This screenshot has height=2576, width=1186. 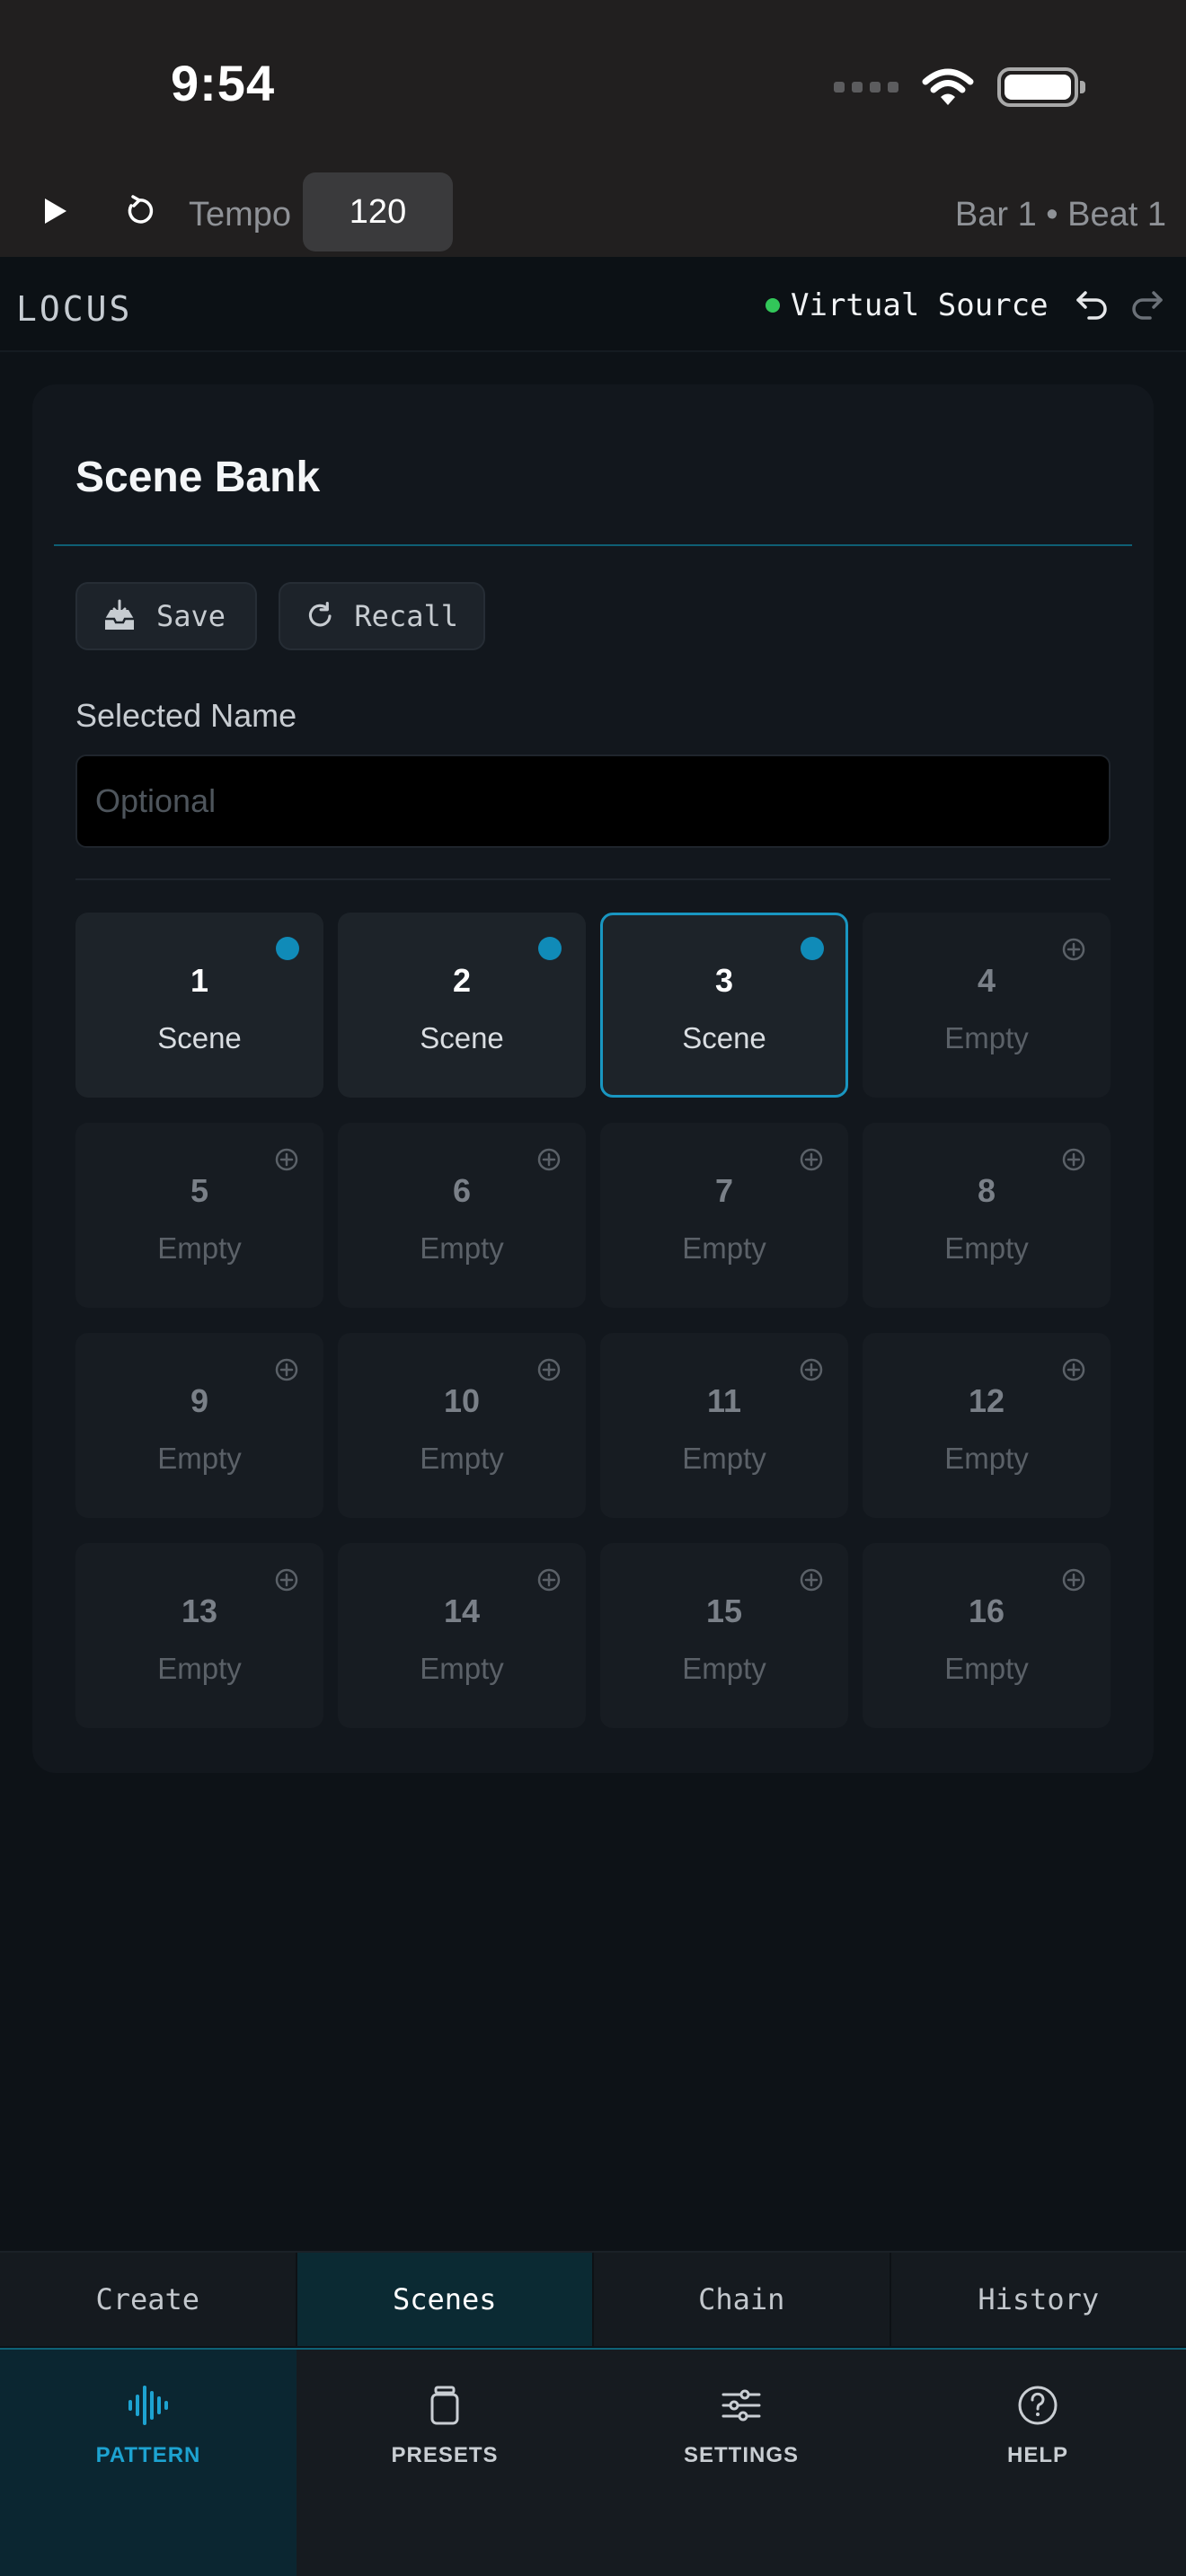 I want to click on nav-pattern: PATTERN, so click(x=148, y=2463).